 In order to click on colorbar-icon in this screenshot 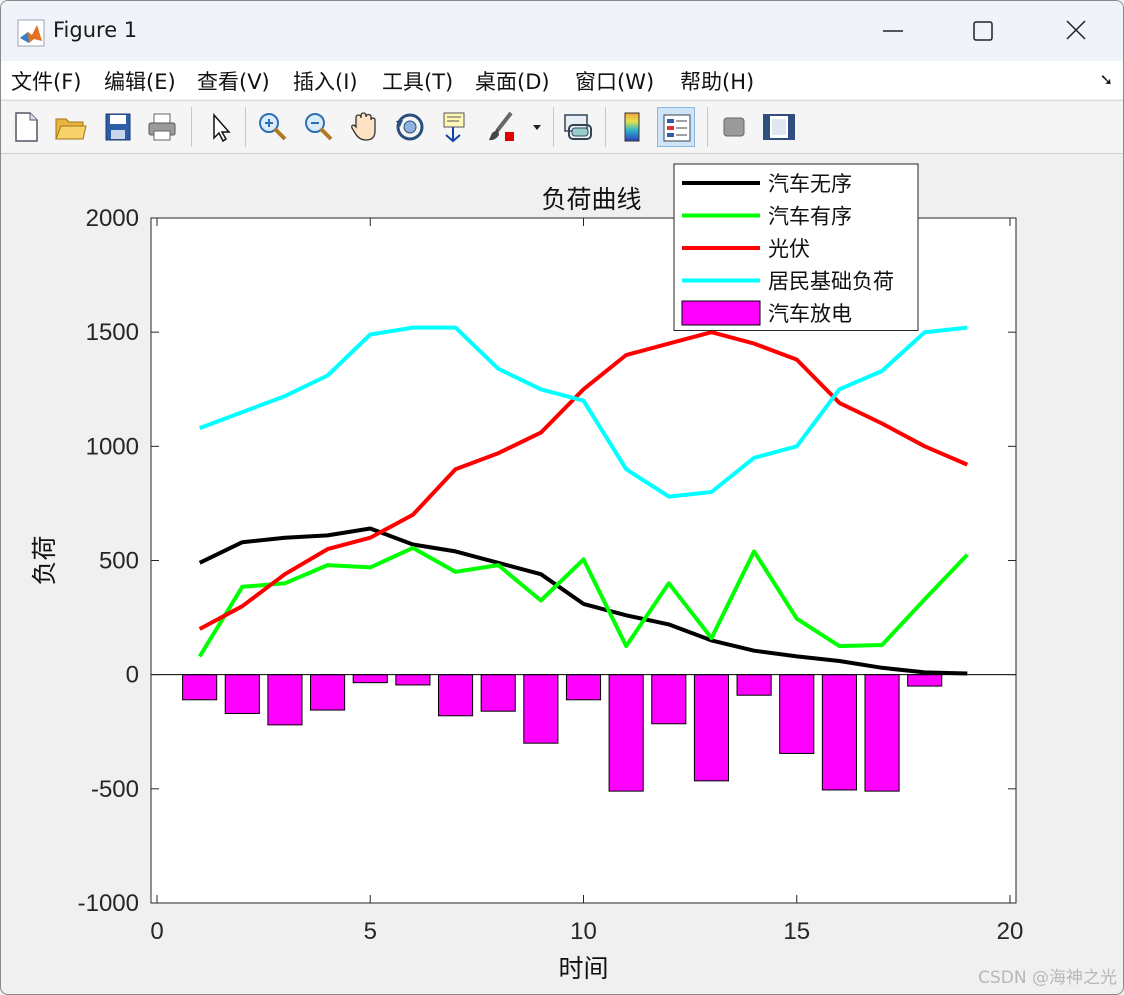, I will do `click(632, 127)`.